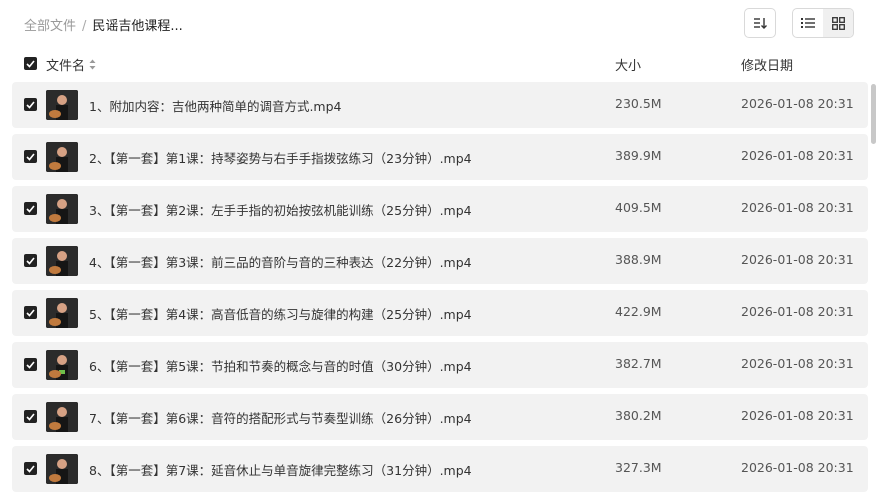 This screenshot has width=878, height=498. Describe the element at coordinates (280, 313) in the screenshot. I see `file-name: 5、【第一套】第4课：高音低音的练习与旋律的构建（25分钟）.mp4` at that location.